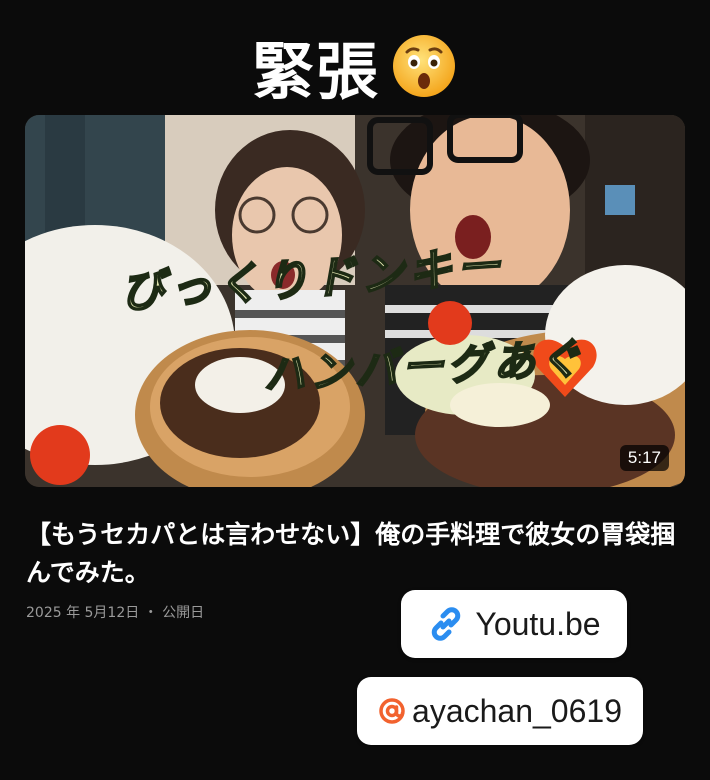  Describe the element at coordinates (446, 624) in the screenshot. I see `link-icon` at that location.